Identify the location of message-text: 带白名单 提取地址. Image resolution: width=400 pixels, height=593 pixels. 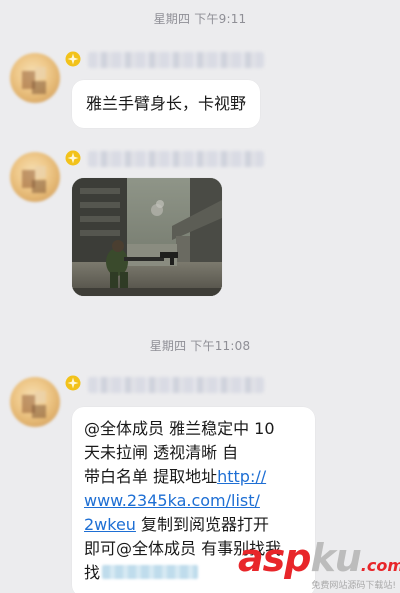
(151, 476).